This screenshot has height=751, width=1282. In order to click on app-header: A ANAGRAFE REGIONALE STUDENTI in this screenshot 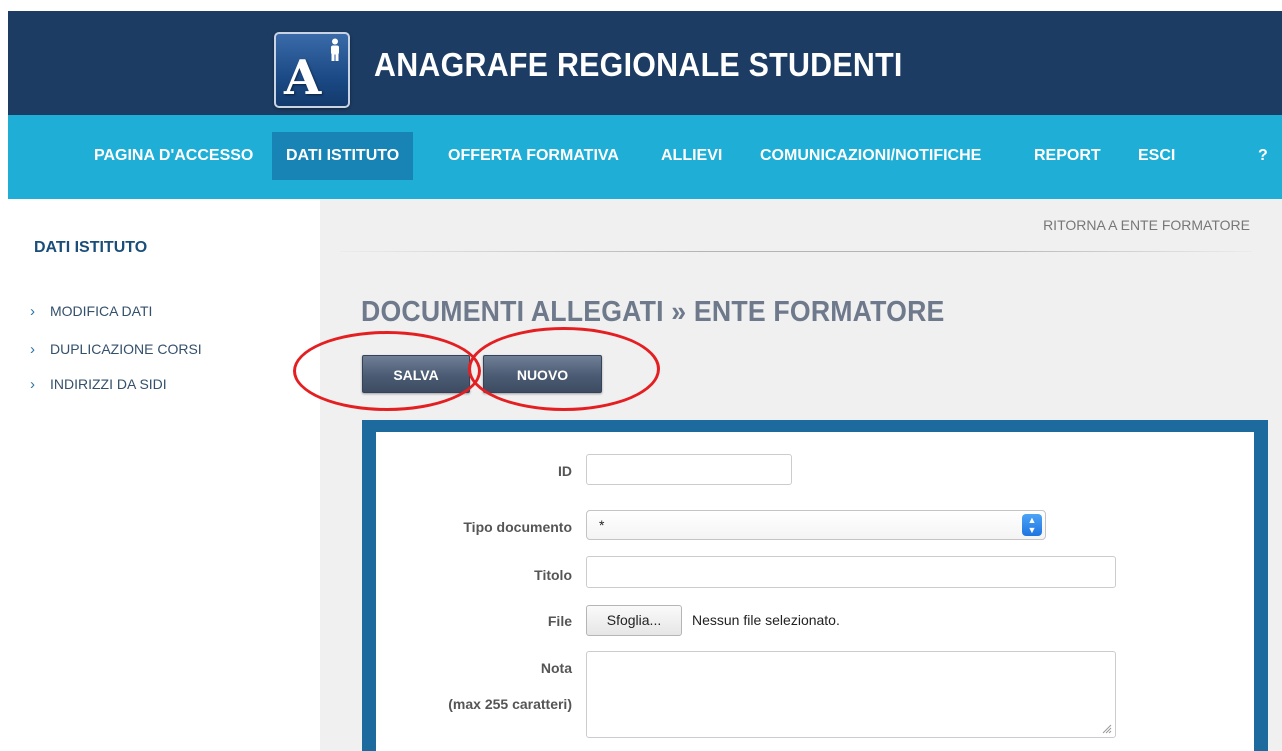, I will do `click(645, 63)`.